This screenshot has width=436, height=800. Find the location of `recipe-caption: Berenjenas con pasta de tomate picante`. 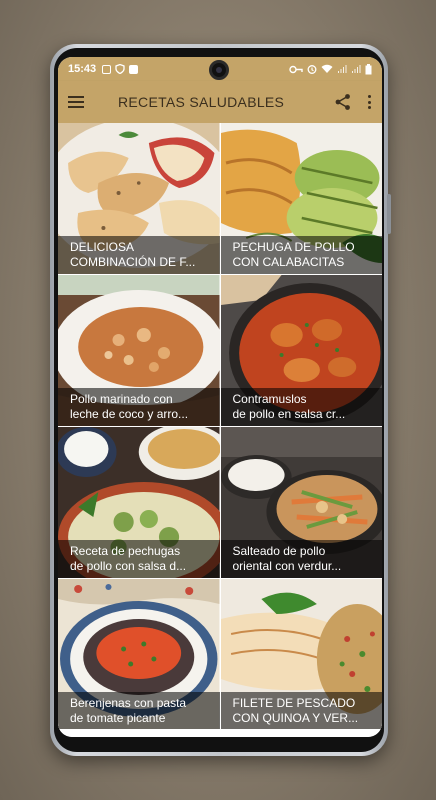

recipe-caption: Berenjenas con pasta de tomate picante is located at coordinates (139, 711).